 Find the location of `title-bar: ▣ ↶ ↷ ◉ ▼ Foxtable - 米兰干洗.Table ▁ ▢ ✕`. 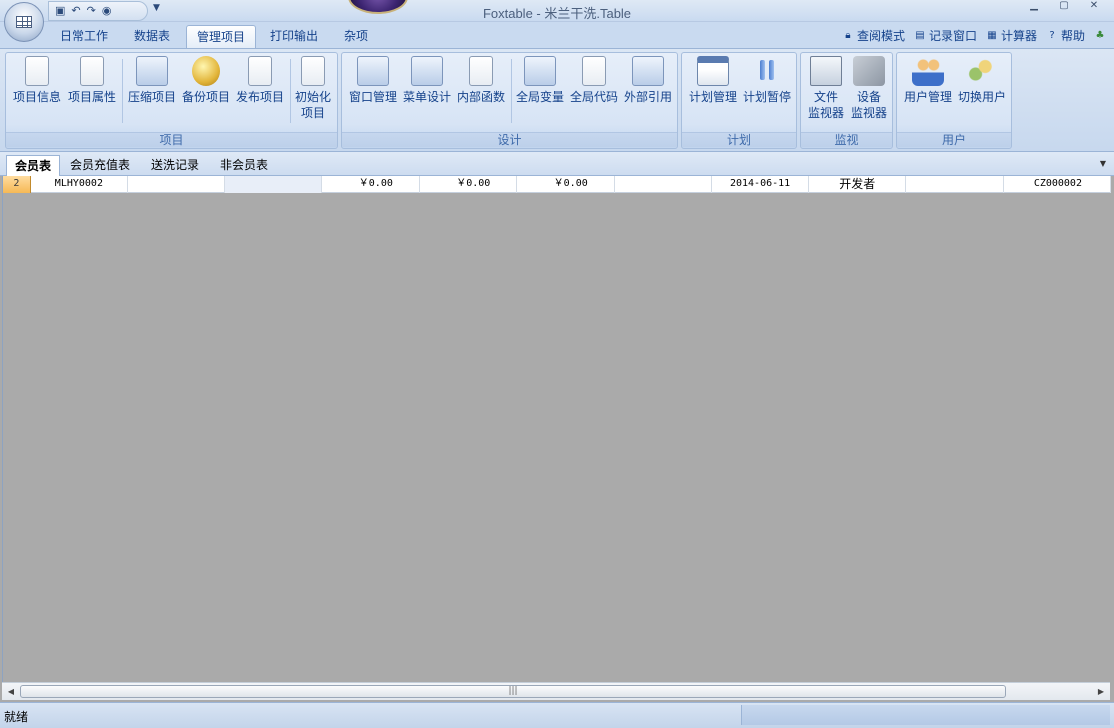

title-bar: ▣ ↶ ↷ ◉ ▼ Foxtable - 米兰干洗.Table ▁ ▢ ✕ is located at coordinates (557, 11).